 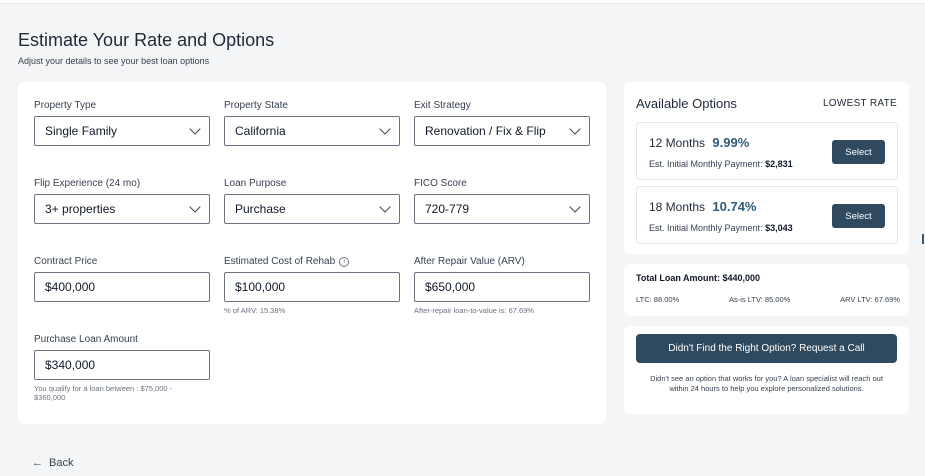 I want to click on property-state-select: California, so click(x=312, y=131).